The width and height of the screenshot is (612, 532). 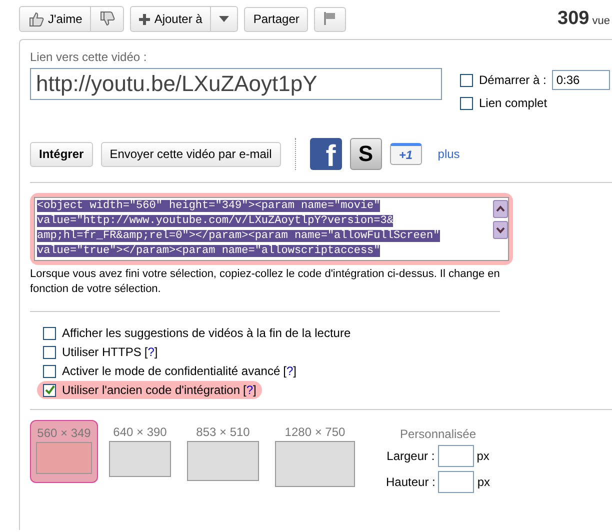 I want to click on thumbs-down-icon, so click(x=107, y=19).